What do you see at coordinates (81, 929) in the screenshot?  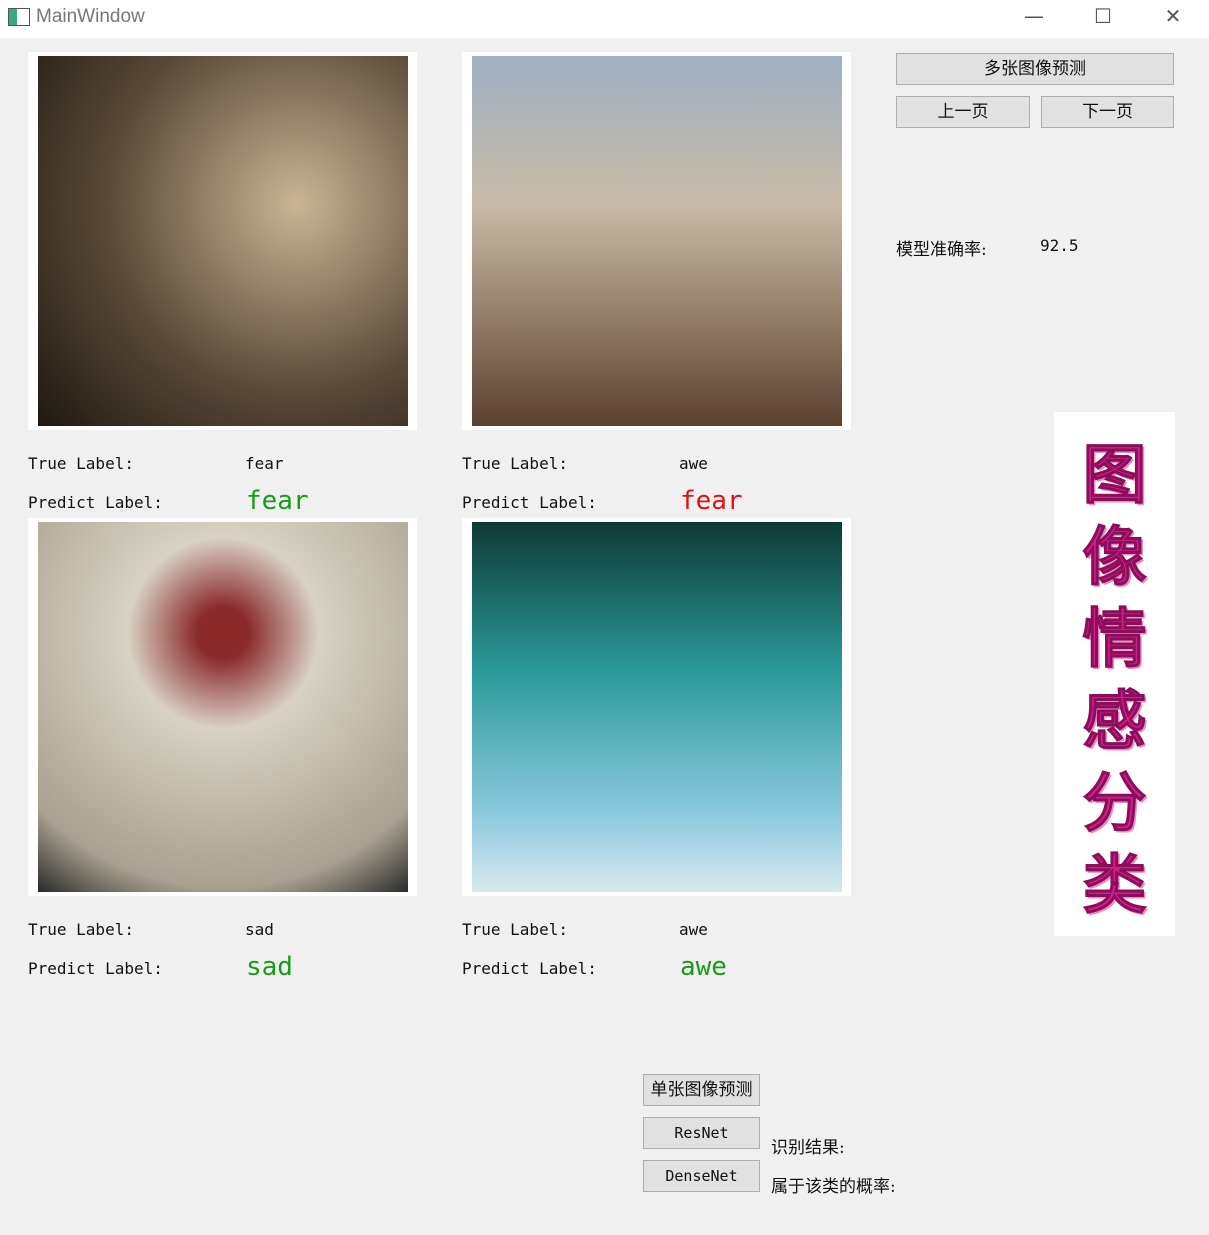 I see `true-label-caption-3: True Label:` at bounding box center [81, 929].